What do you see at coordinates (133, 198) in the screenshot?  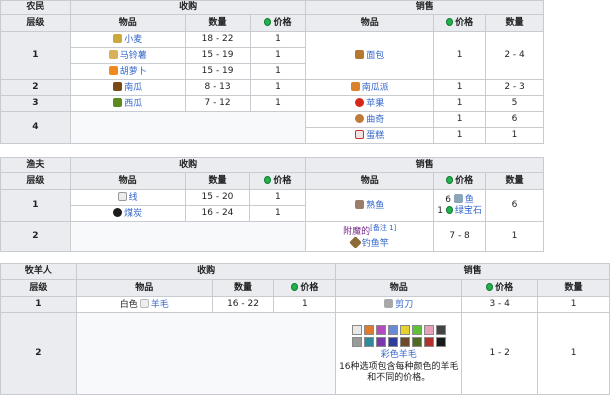 I see `item-link: 线` at bounding box center [133, 198].